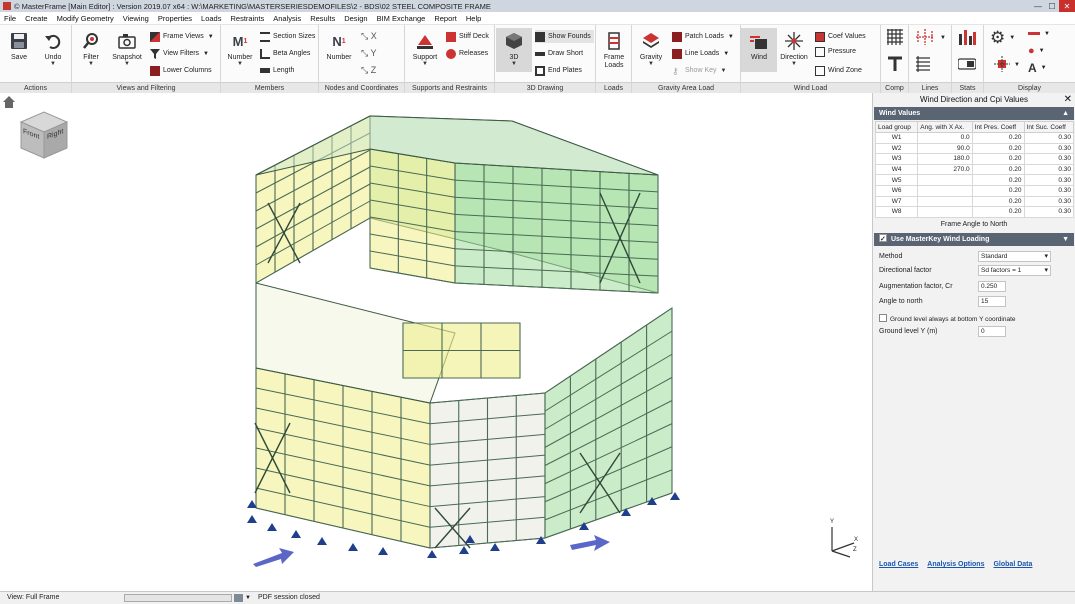 The width and height of the screenshot is (1075, 604). Describe the element at coordinates (1037, 68) in the screenshot. I see `display-font-button: A ▼` at that location.